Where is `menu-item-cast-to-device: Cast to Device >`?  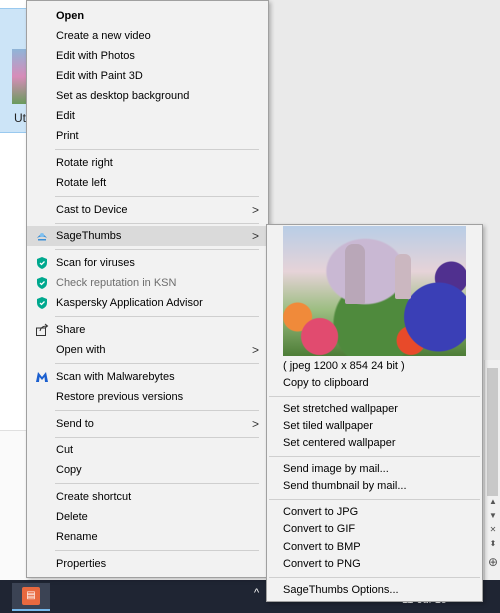 menu-item-cast-to-device: Cast to Device > is located at coordinates (147, 210).